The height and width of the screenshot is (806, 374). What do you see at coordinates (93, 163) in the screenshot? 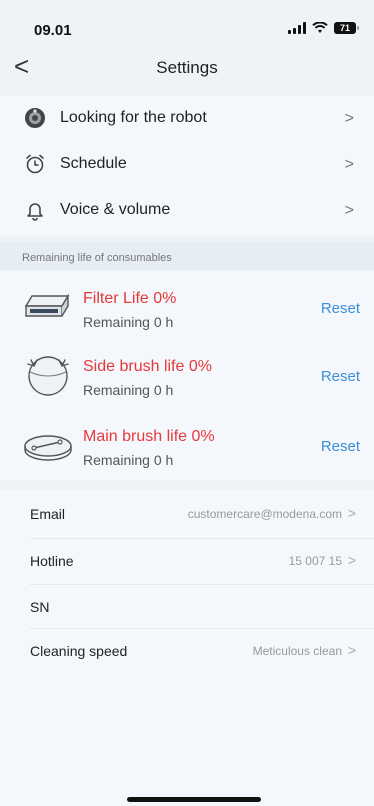
I see `menu-item-label: Schedule` at bounding box center [93, 163].